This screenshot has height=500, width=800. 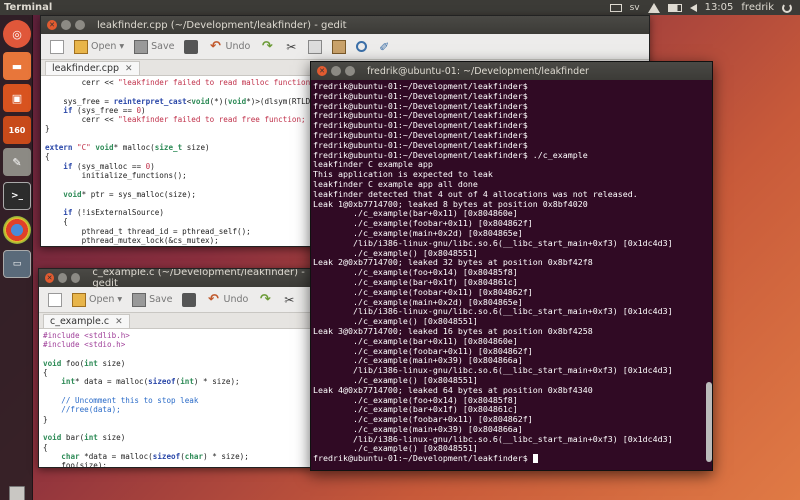 I want to click on code-token: }, so click(x=47, y=129).